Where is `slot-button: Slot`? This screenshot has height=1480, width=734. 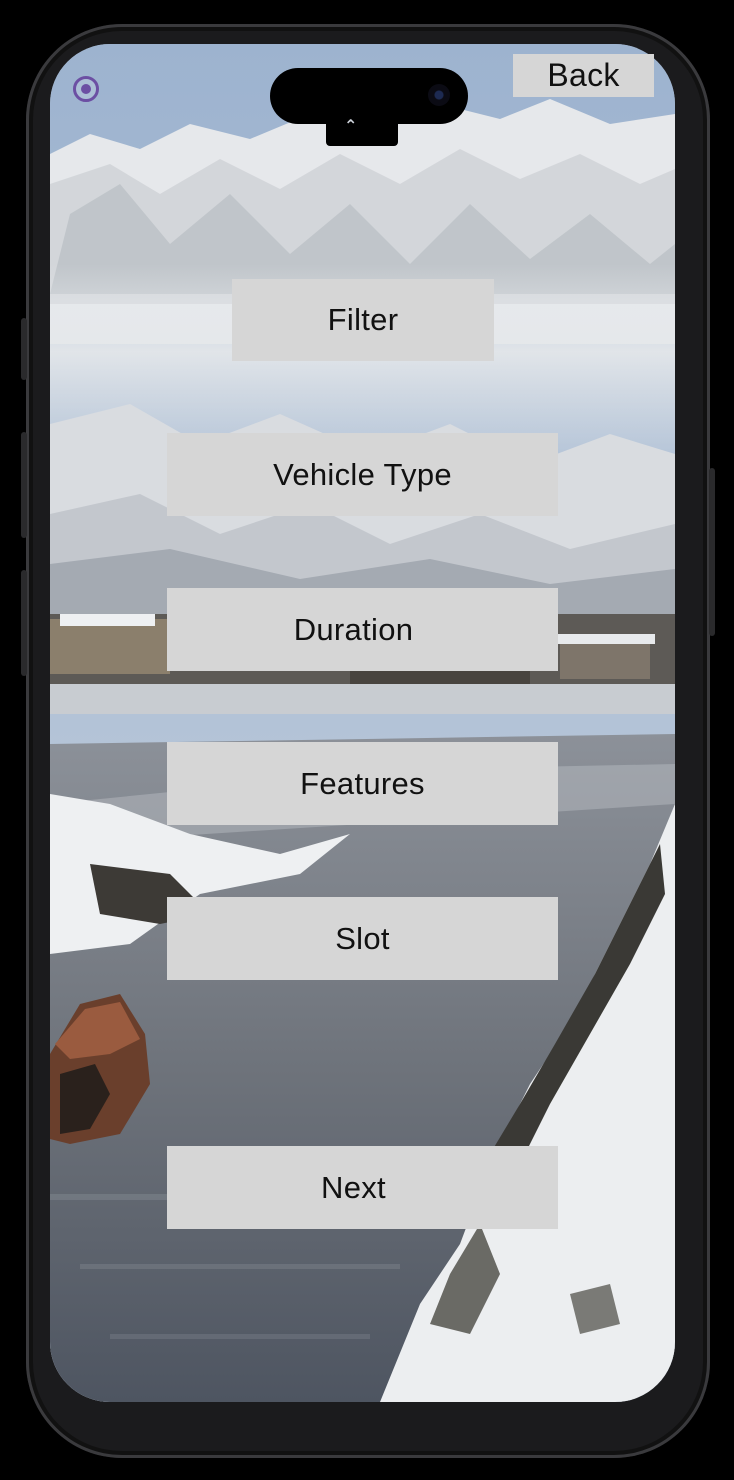
slot-button: Slot is located at coordinates (362, 938).